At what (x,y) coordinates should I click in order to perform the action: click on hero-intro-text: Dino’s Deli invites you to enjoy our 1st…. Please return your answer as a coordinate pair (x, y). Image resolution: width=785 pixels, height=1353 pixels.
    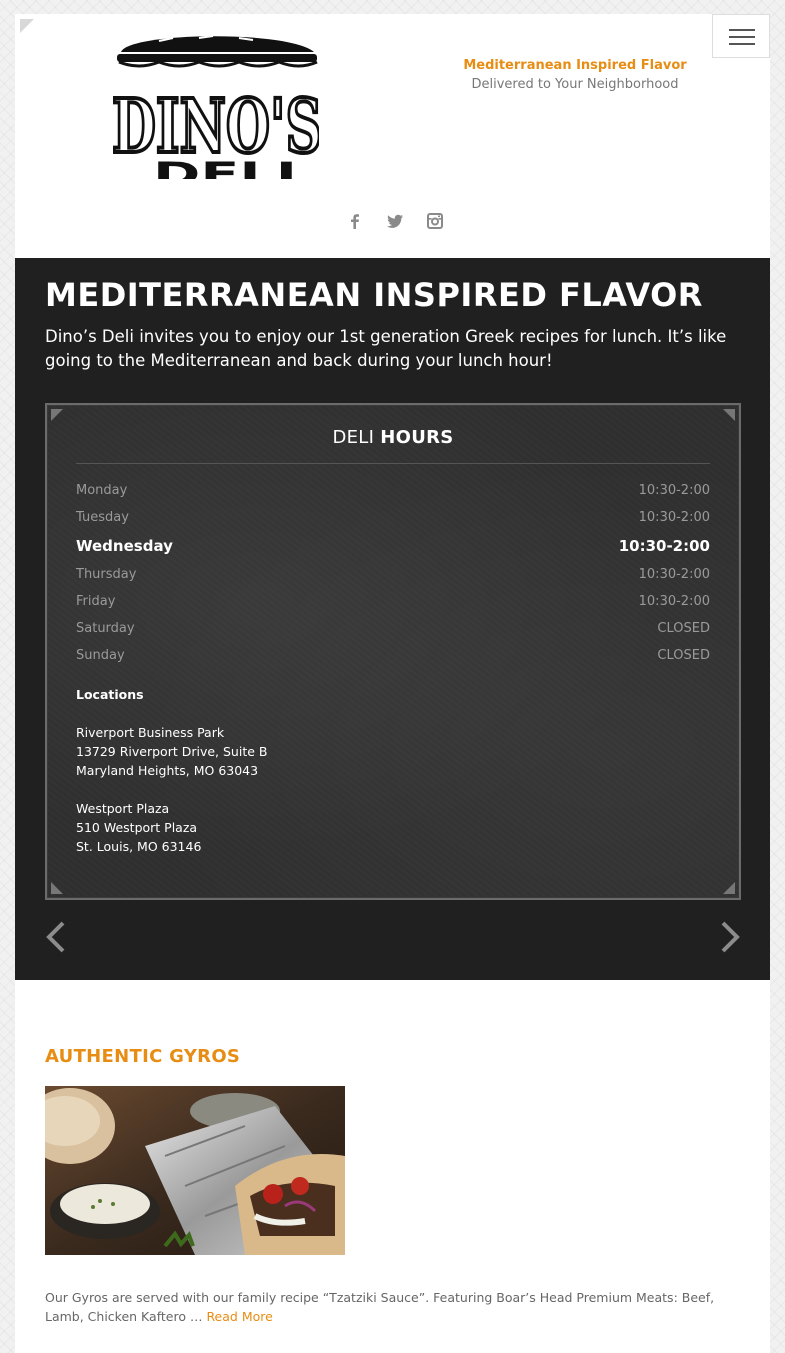
    Looking at the image, I should click on (386, 348).